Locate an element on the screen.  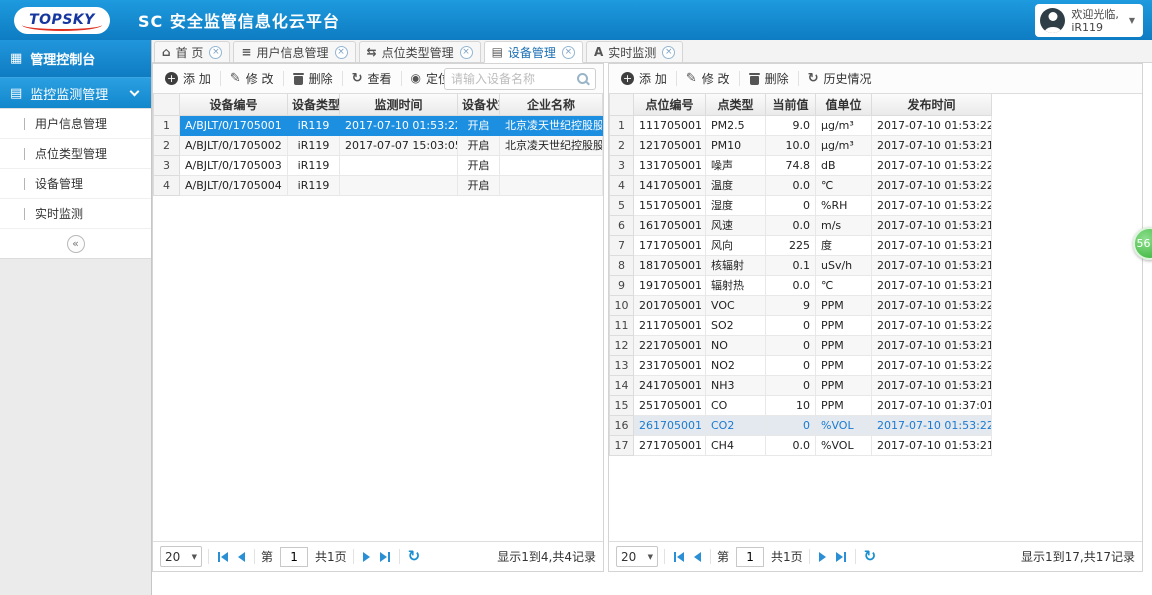
tab-user-info: ≡ 用户信息管理 × is located at coordinates (294, 52).